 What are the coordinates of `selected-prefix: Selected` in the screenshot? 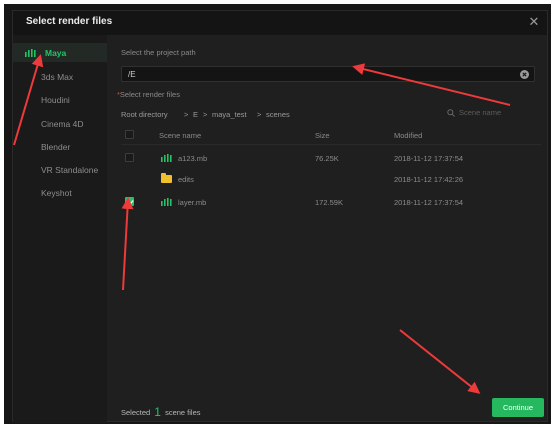 It's located at (136, 412).